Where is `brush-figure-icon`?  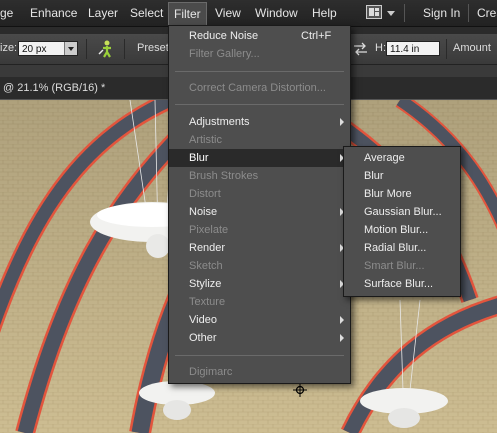
brush-figure-icon is located at coordinates (106, 49).